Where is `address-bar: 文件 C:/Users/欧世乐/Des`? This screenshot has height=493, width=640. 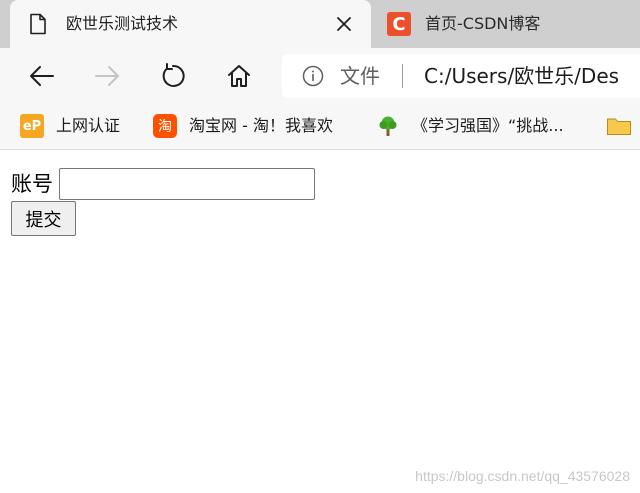
address-bar: 文件 C:/Users/欧世乐/Des is located at coordinates (461, 76).